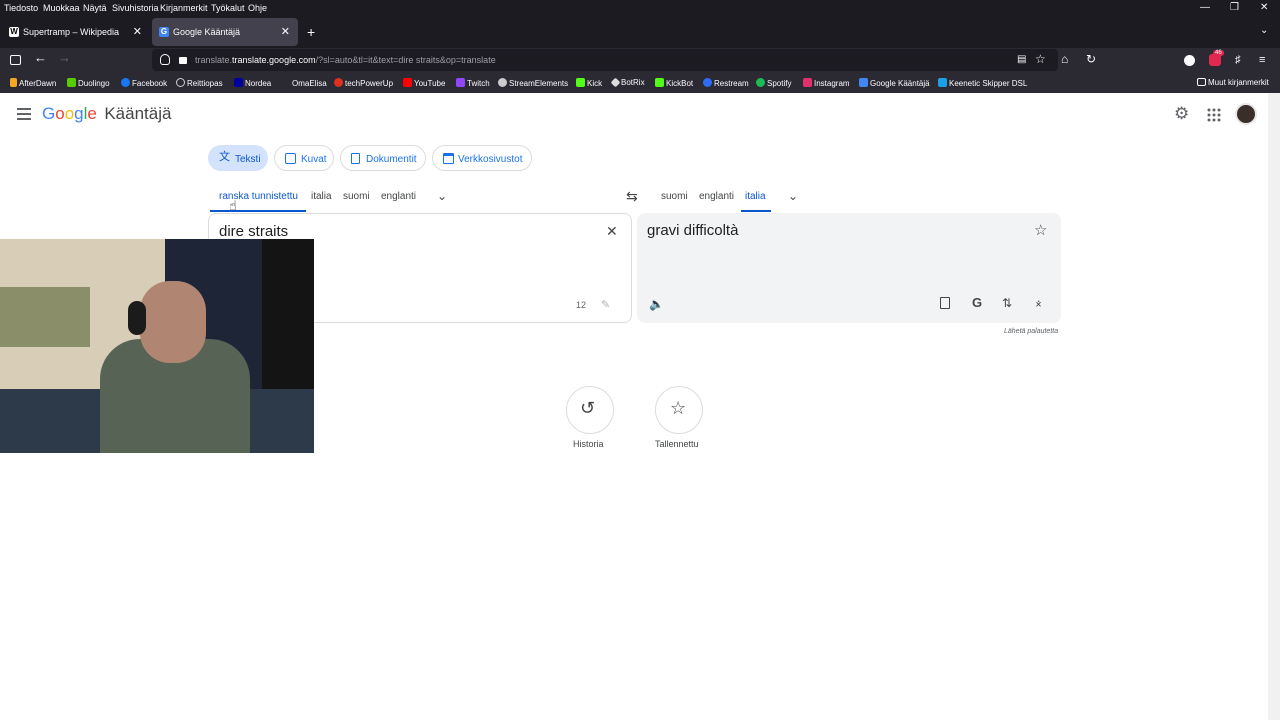 The image size is (1280, 720). What do you see at coordinates (92, 113) in the screenshot?
I see `logo-letter: e` at bounding box center [92, 113].